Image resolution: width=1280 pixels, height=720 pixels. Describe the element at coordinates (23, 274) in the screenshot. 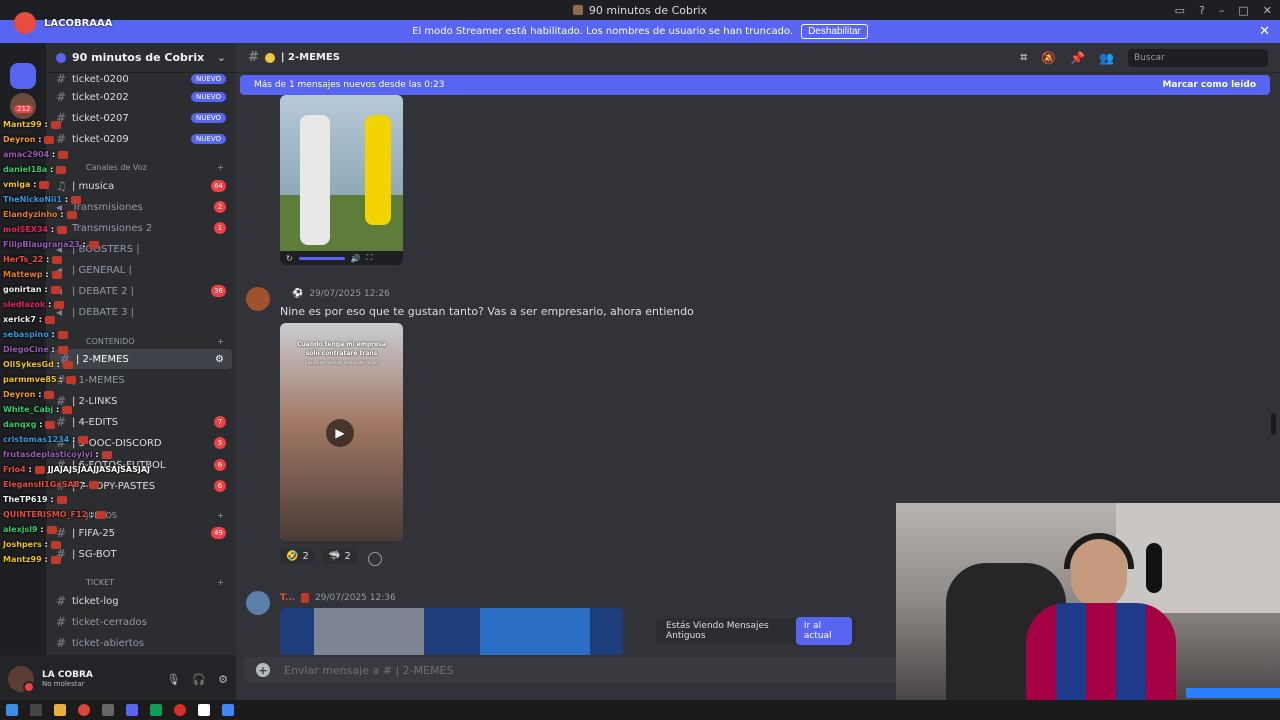

I see `chat-username: Mattewp` at that location.